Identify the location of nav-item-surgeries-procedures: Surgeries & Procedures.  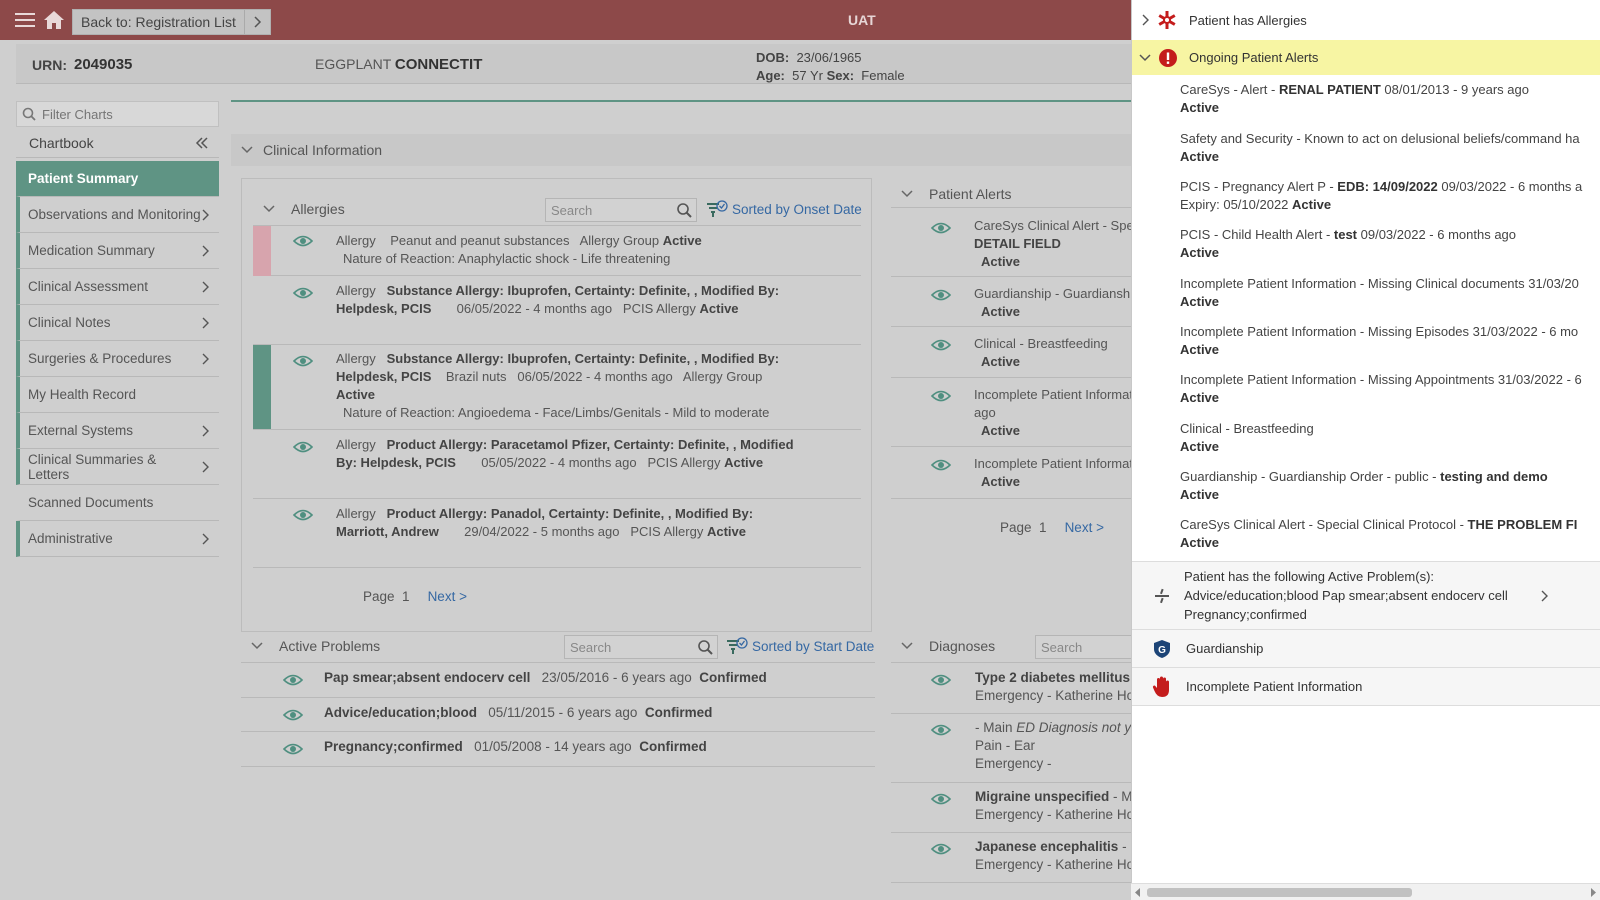
(117, 359).